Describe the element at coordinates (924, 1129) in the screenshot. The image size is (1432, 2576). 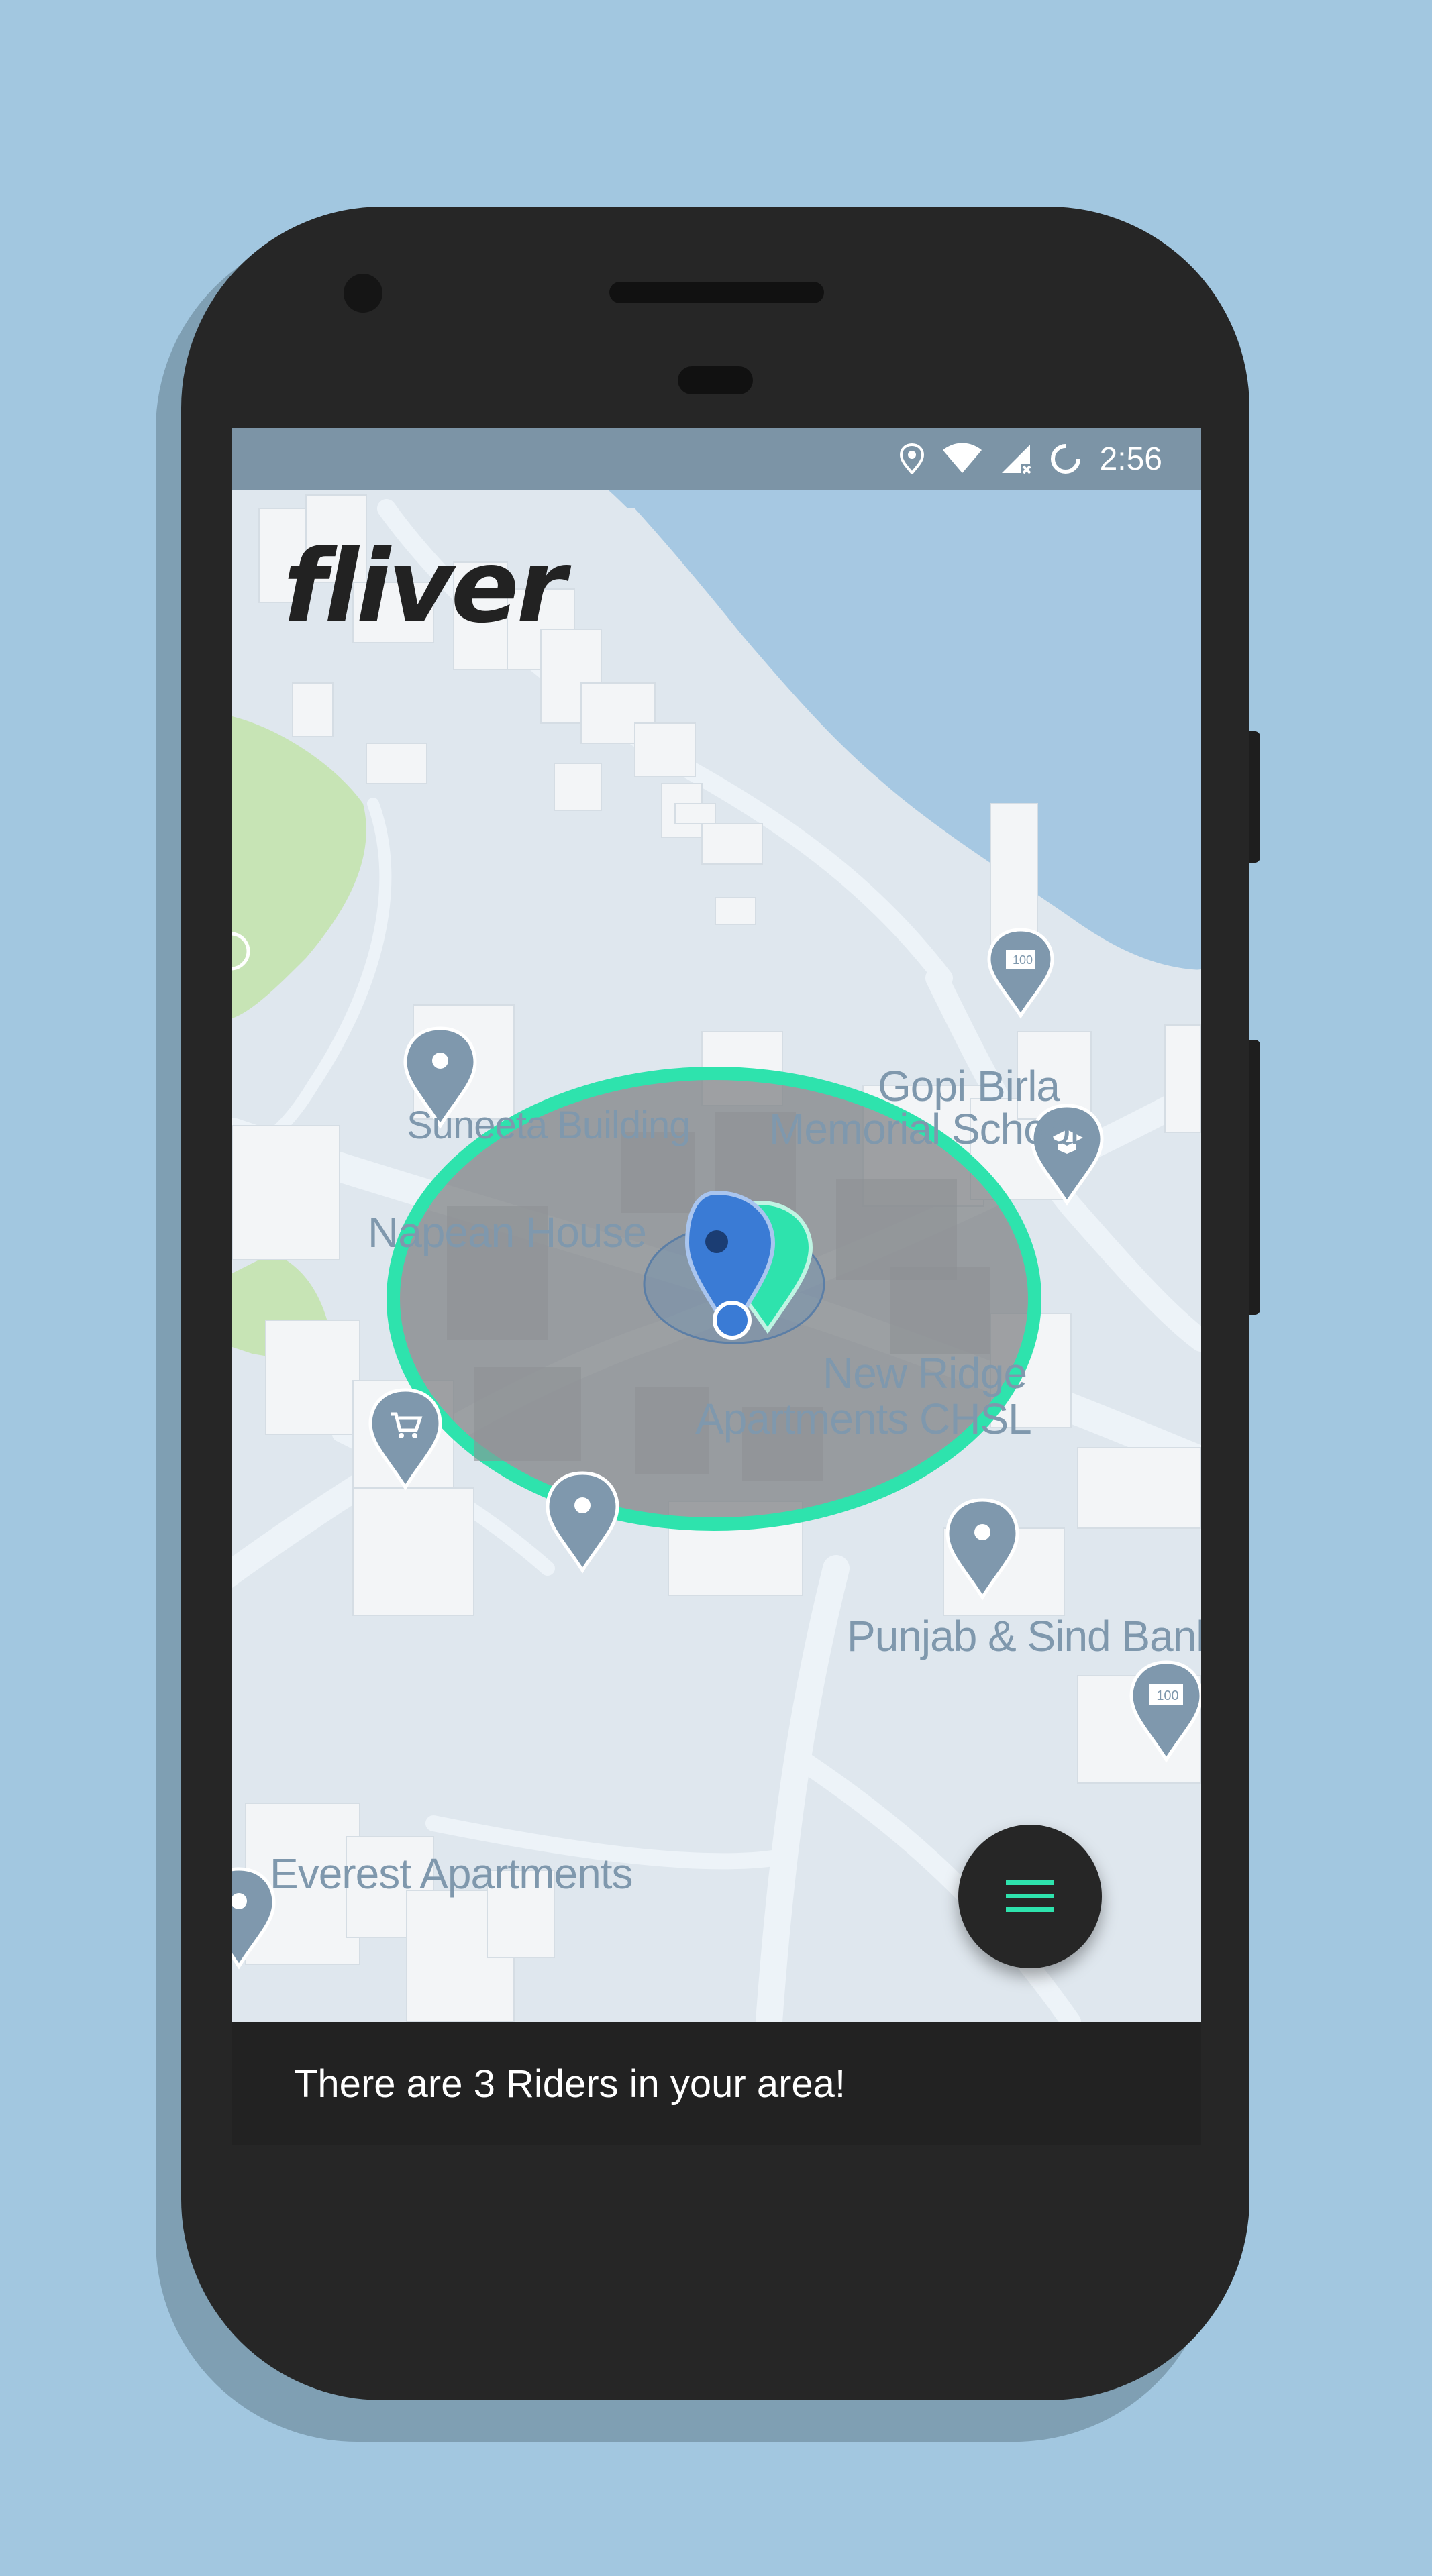
I see `map-label-gopi-birla-school: Memorial School` at that location.